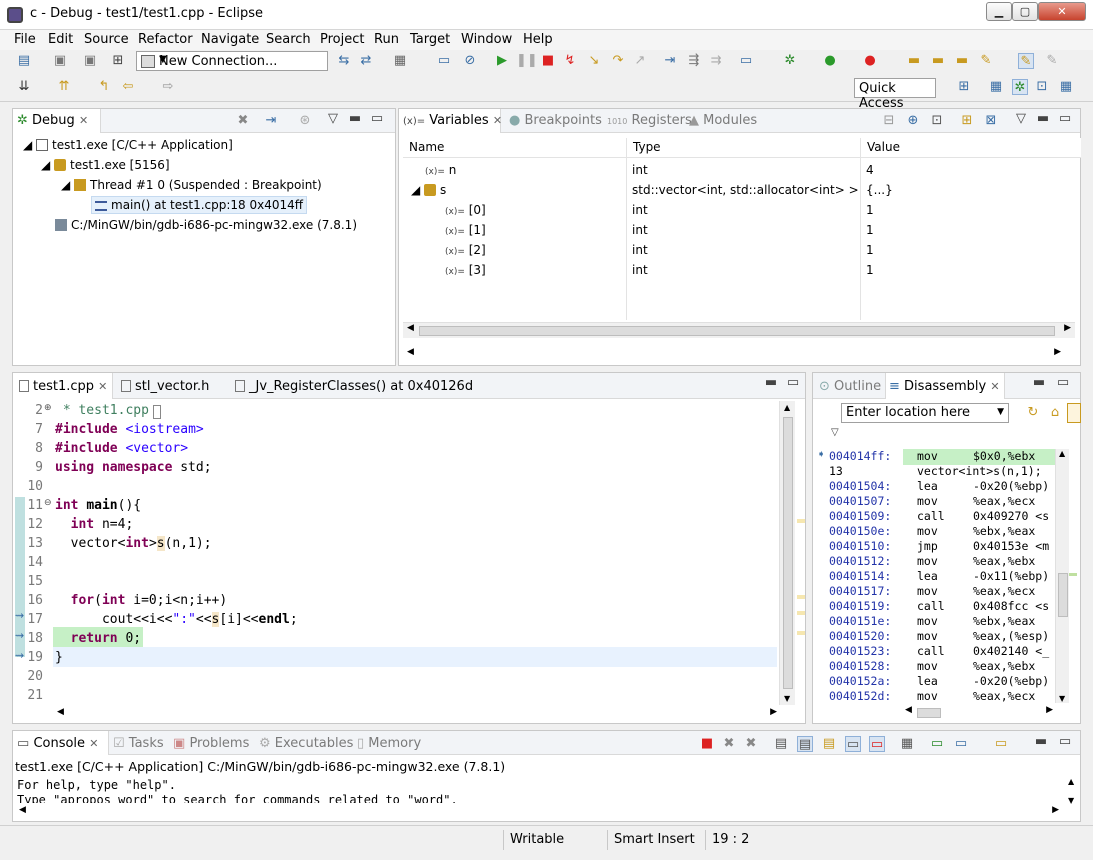  What do you see at coordinates (1052, 61) in the screenshot?
I see `pen-icon: ✎` at bounding box center [1052, 61].